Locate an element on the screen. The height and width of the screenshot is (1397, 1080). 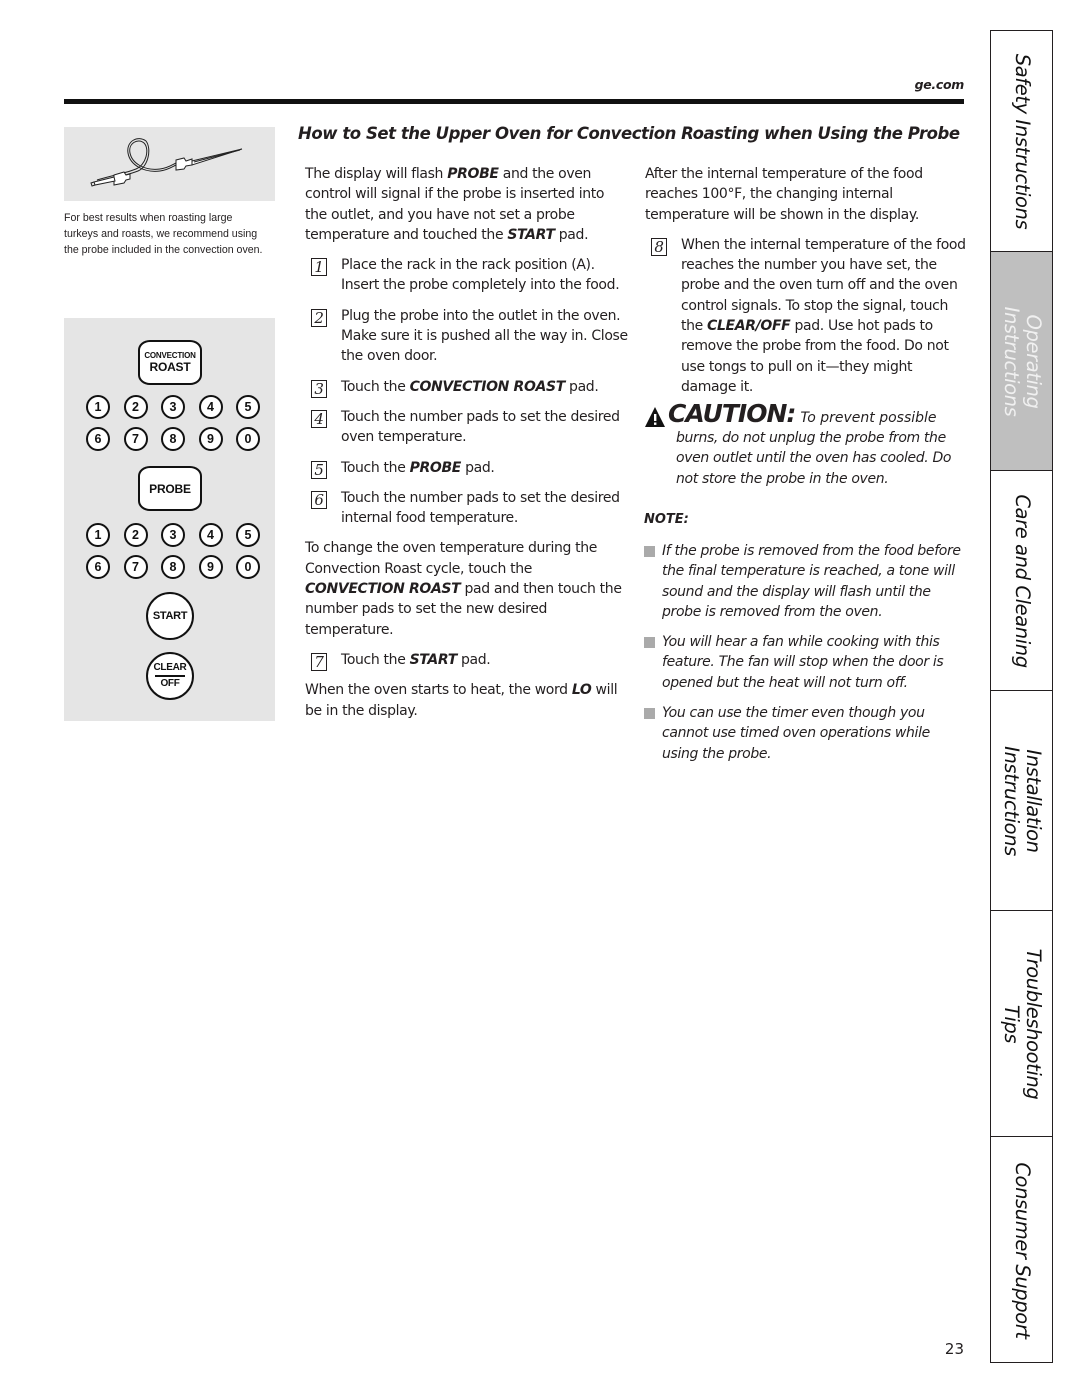
roast-label: Roast is located at coordinates (170, 367).